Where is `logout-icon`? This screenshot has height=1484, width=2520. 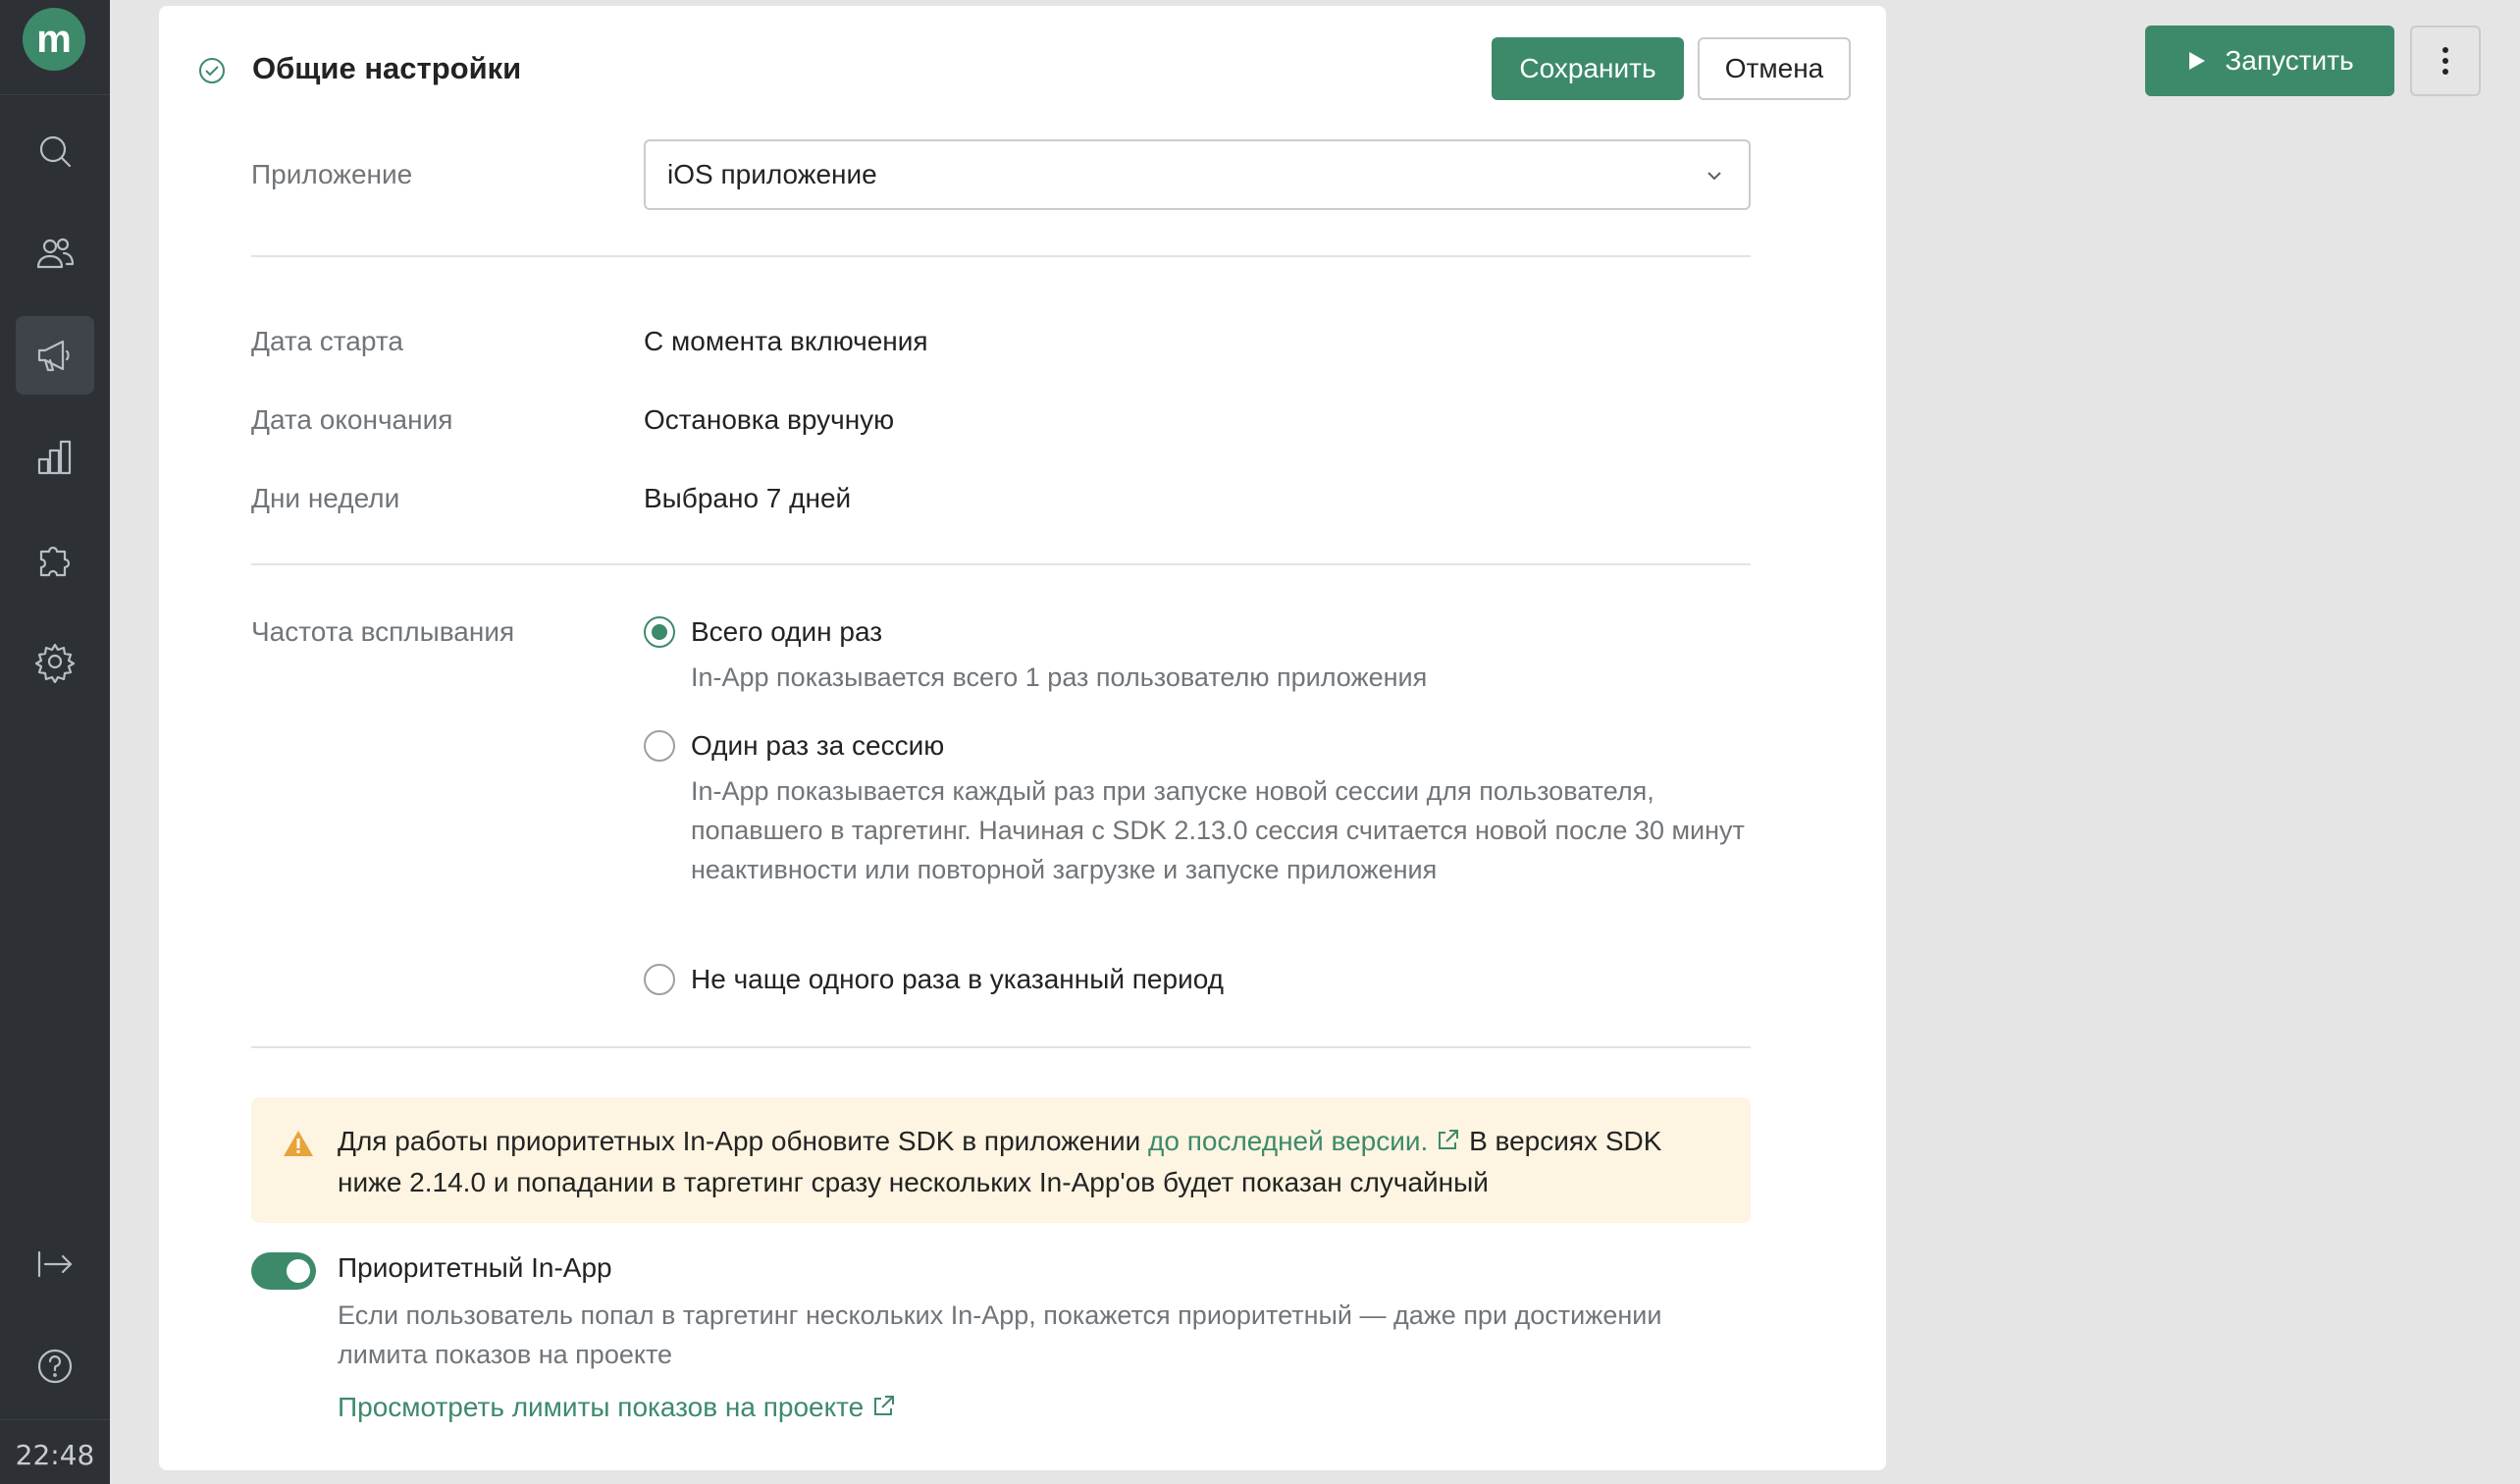
logout-icon is located at coordinates (55, 1264).